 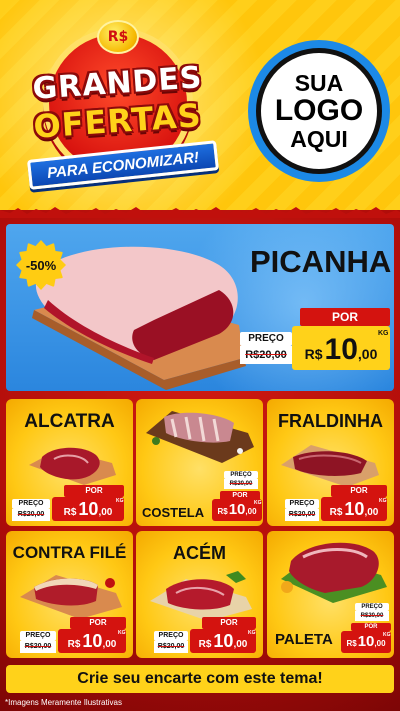 I want to click on product-card-fraldinha: FRALDINHA POR PREÇO R$20,00 R$ 10 ,00 KG, so click(x=330, y=462).